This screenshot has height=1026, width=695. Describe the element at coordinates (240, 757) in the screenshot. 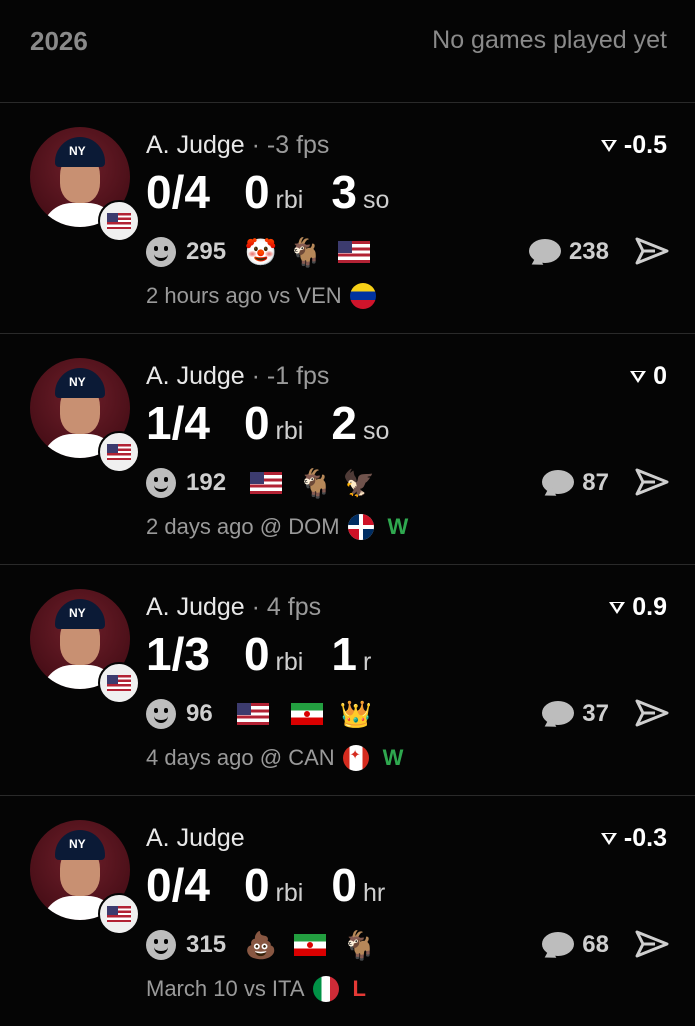

I see `game-time-opponent: 4 days ago @ CAN` at that location.